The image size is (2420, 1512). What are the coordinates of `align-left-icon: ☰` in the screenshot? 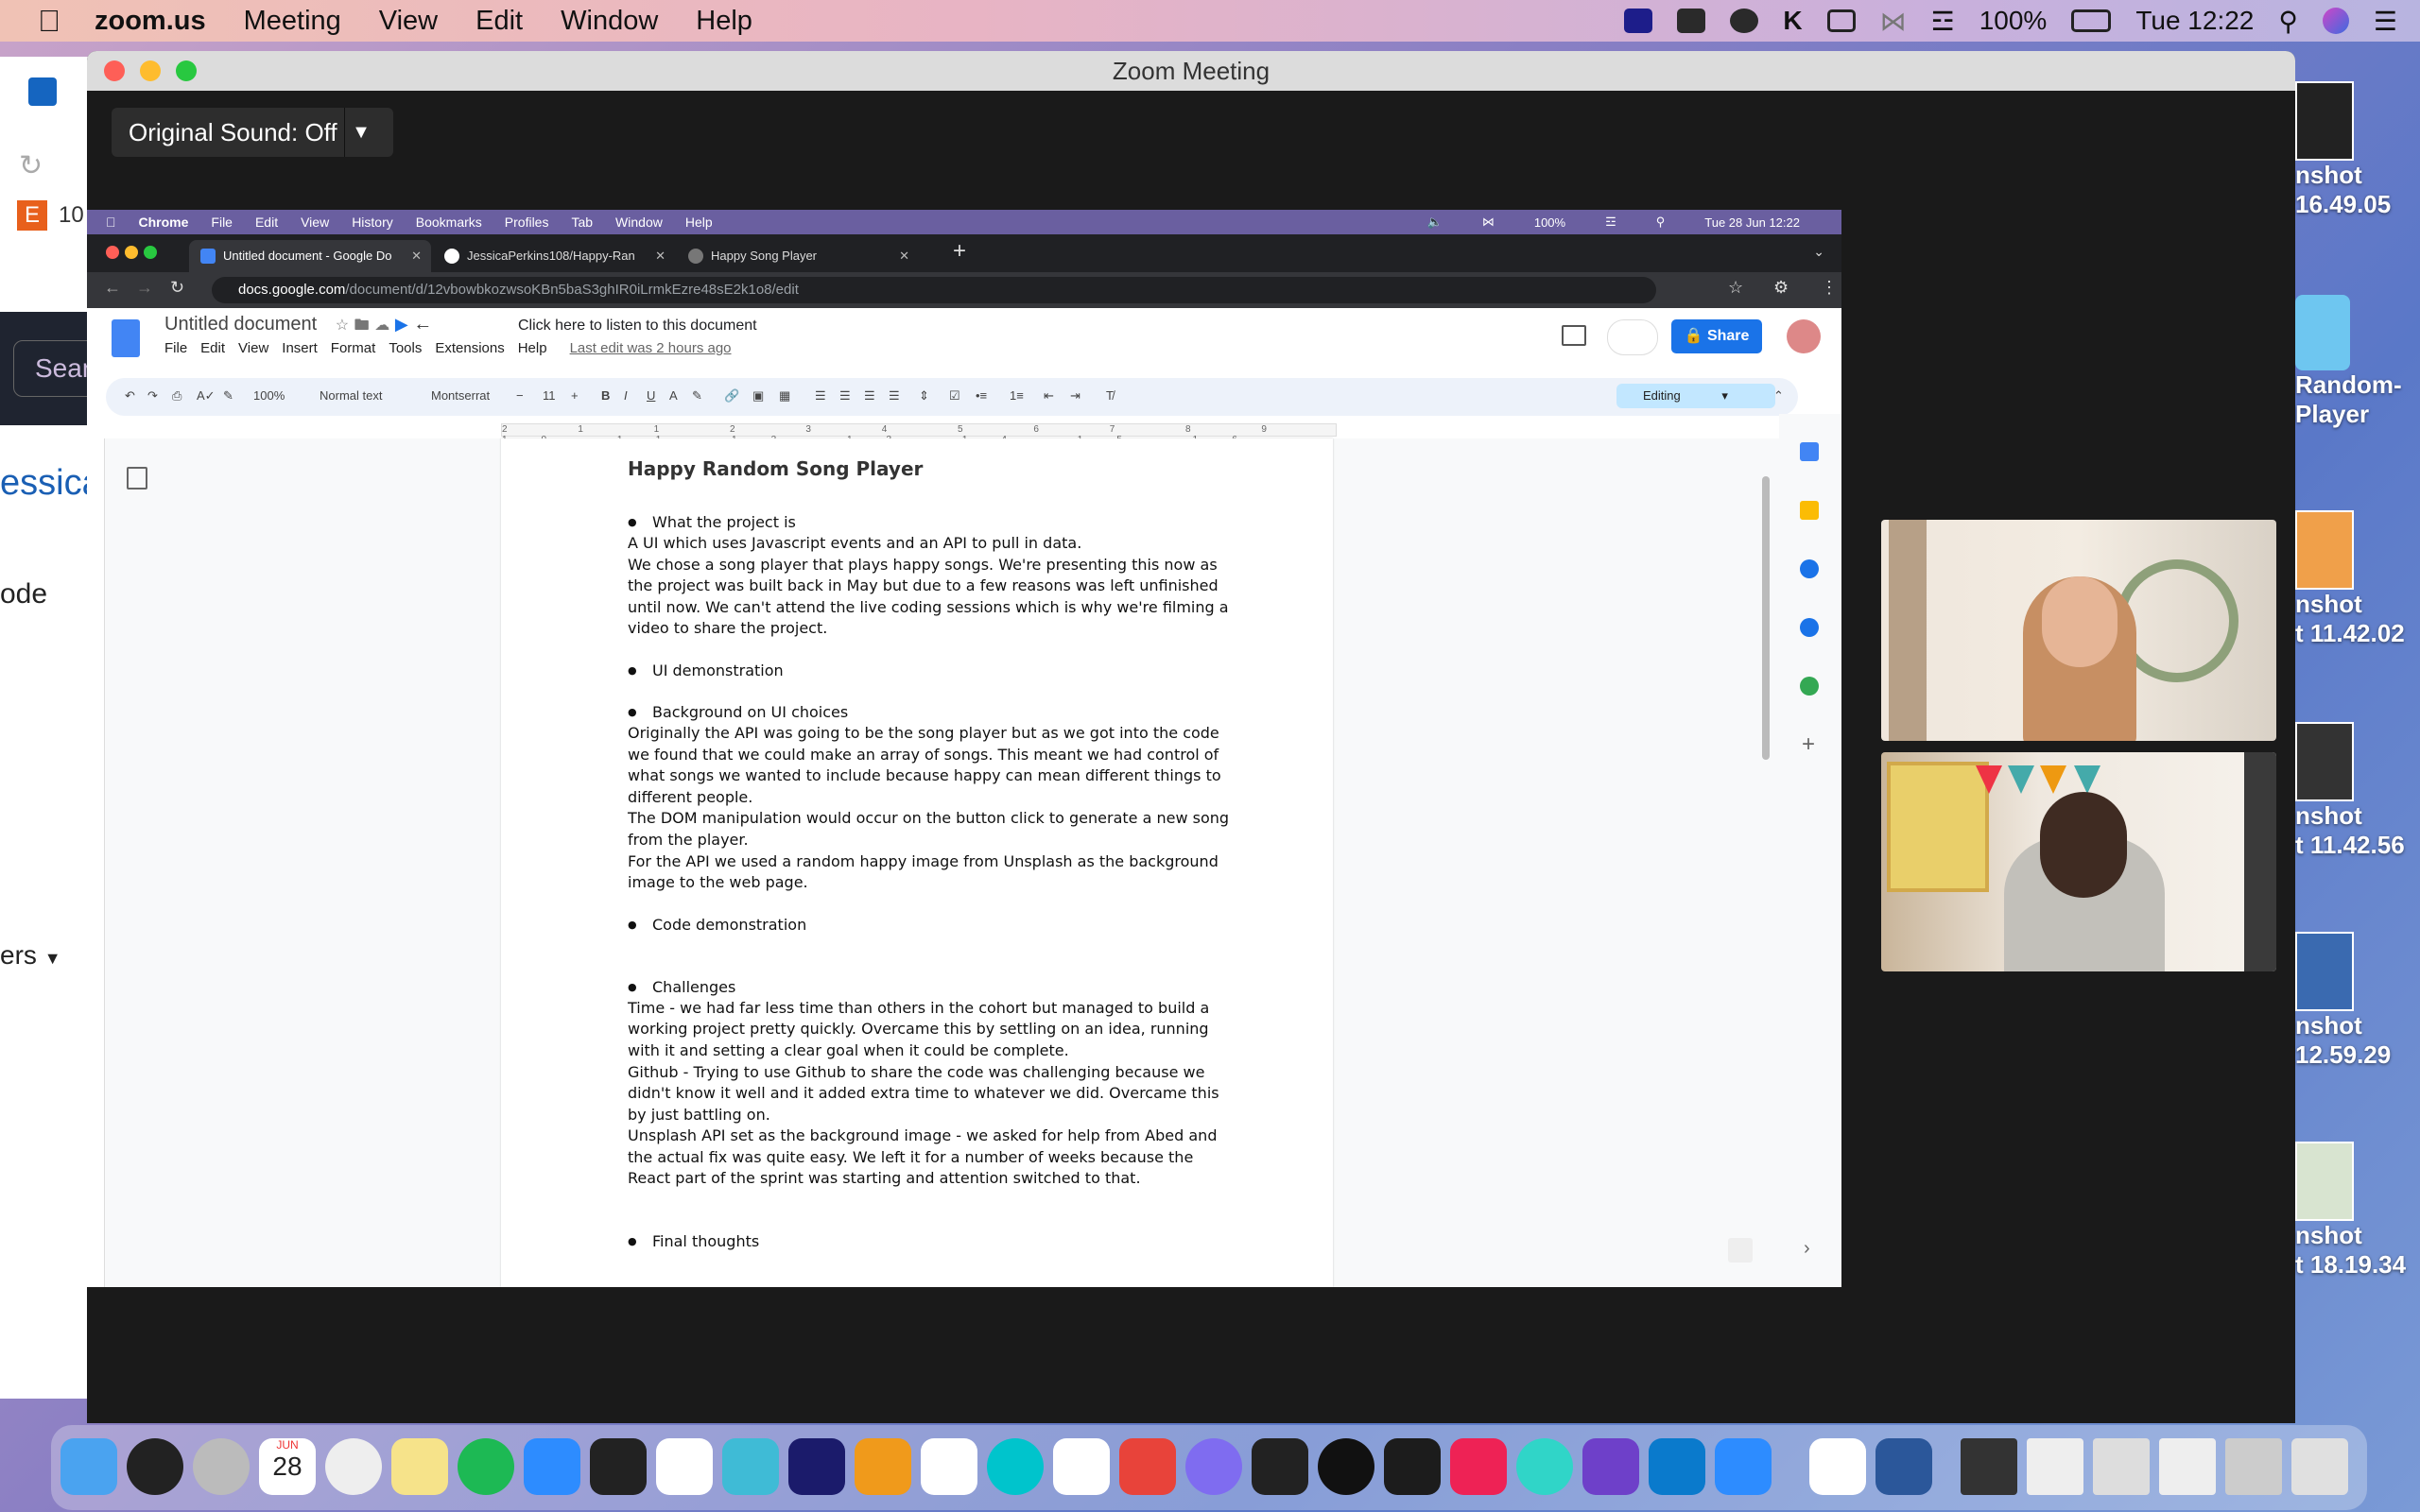 It's located at (820, 396).